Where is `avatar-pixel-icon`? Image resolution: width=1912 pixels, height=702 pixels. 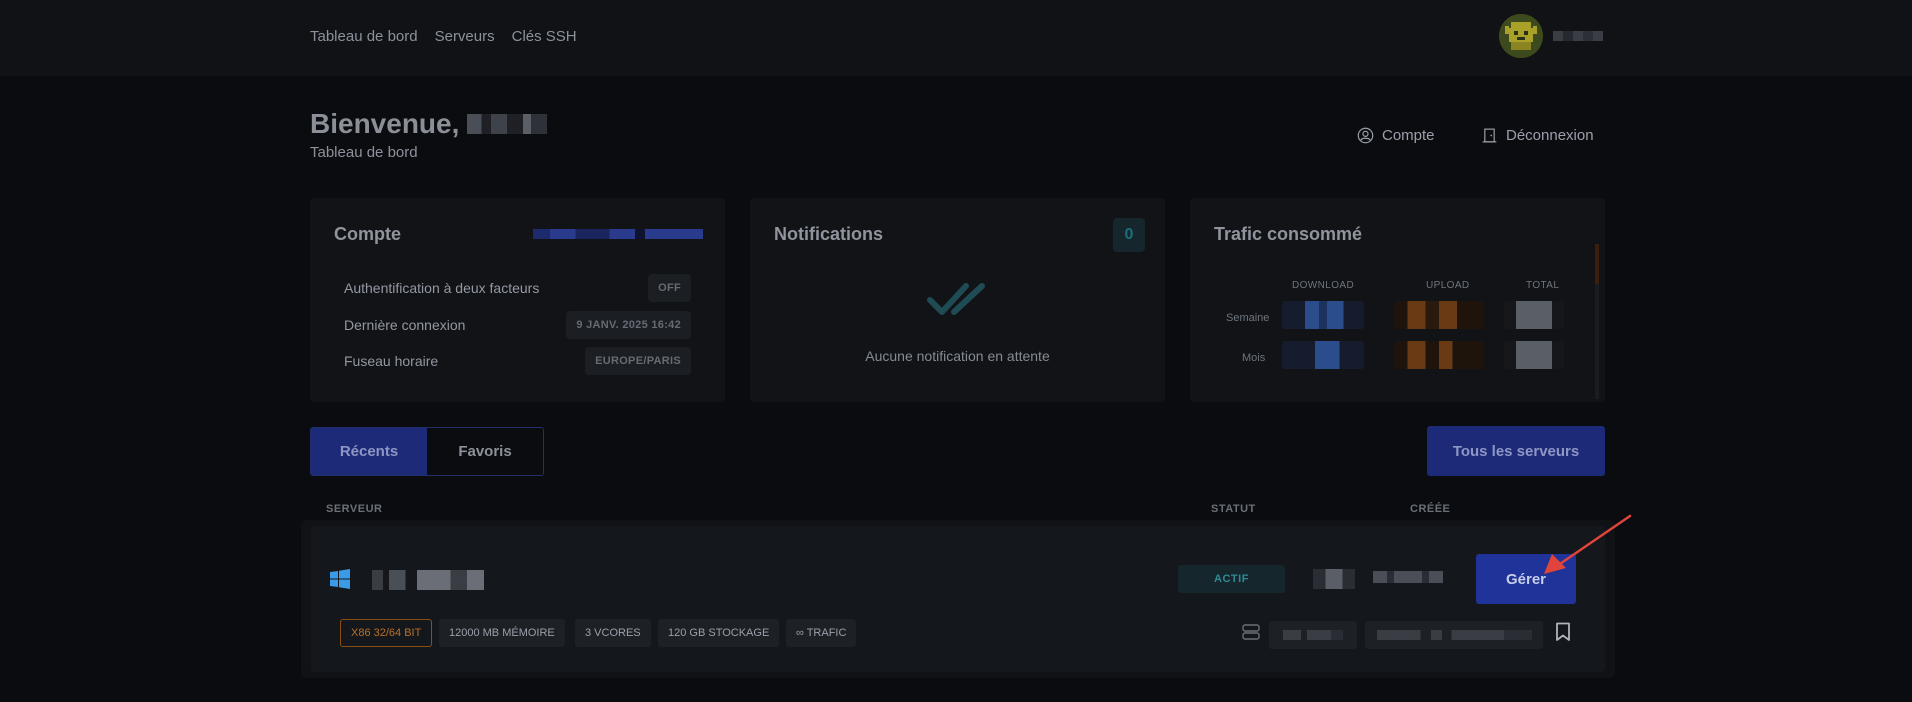 avatar-pixel-icon is located at coordinates (1521, 36).